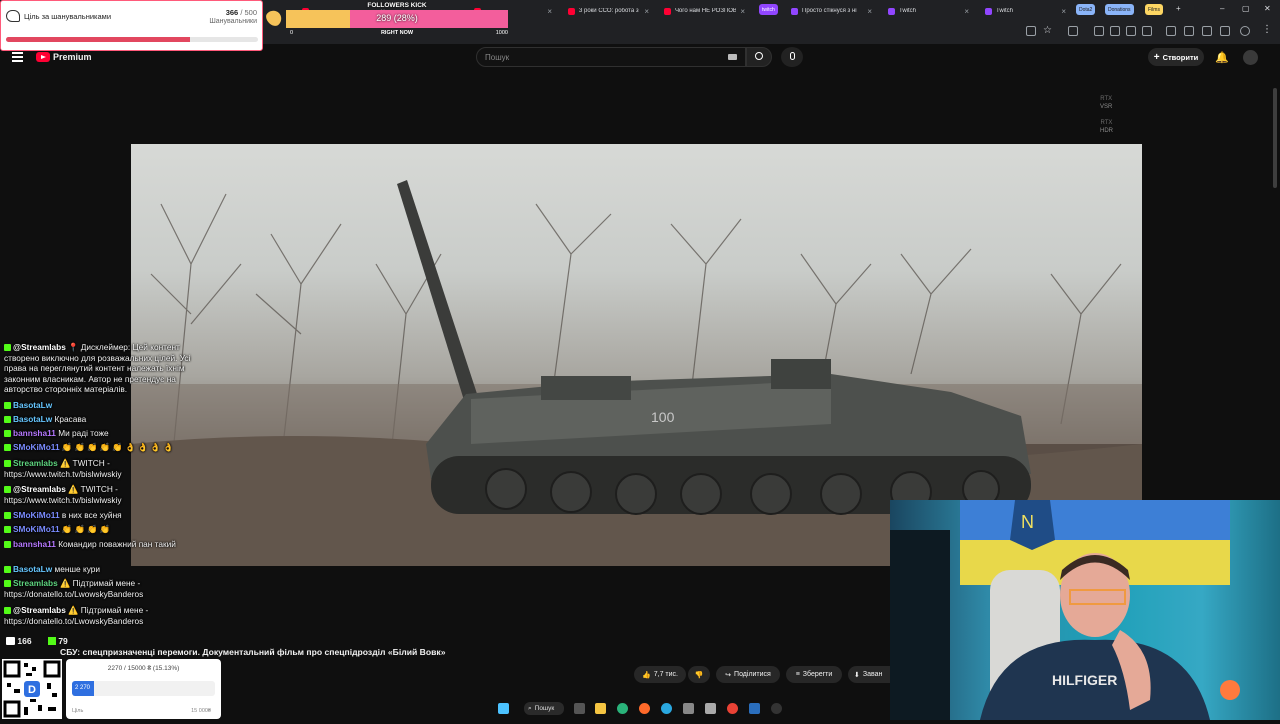 This screenshot has height=724, width=1280. I want to click on obs-icon, so click(776, 708).